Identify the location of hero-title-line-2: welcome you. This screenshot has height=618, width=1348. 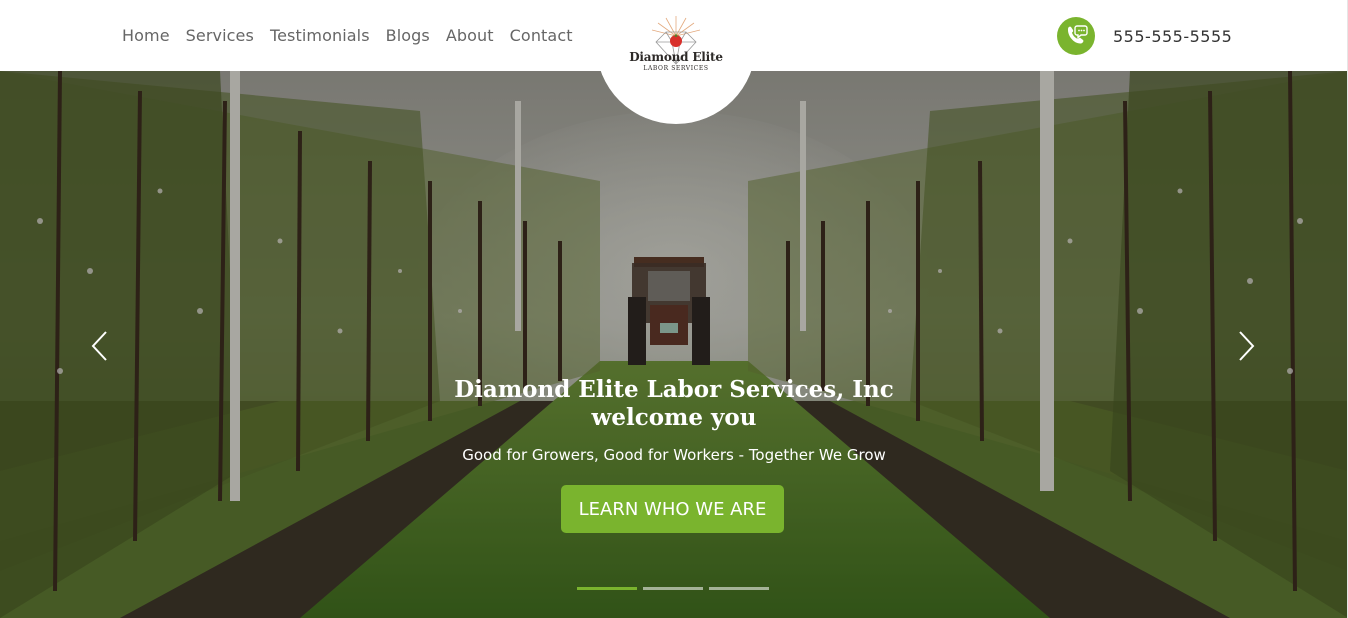
(674, 417).